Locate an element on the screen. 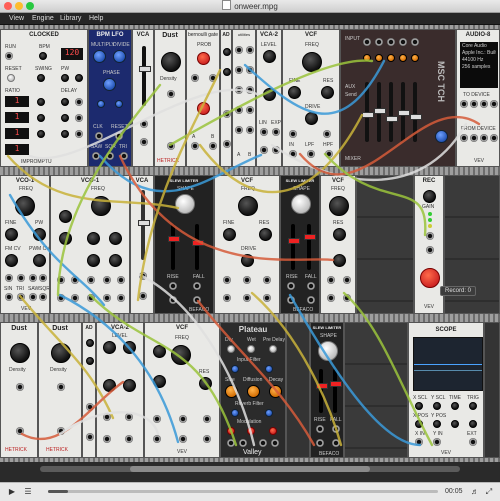  audio-out-jack is located at coordinates (494, 104).